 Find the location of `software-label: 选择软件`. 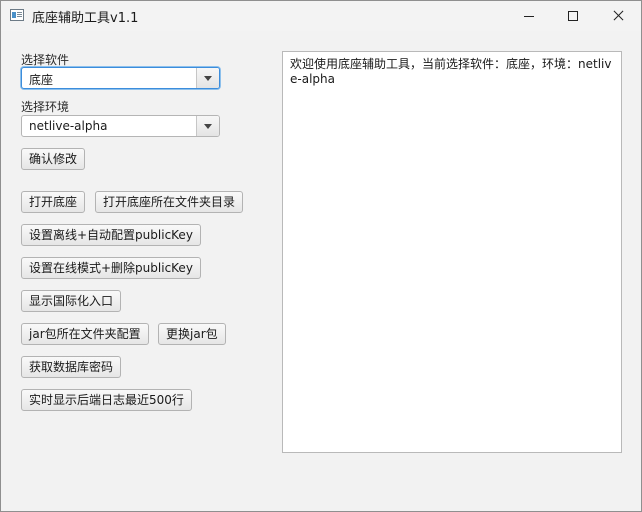

software-label: 选择软件 is located at coordinates (45, 60).